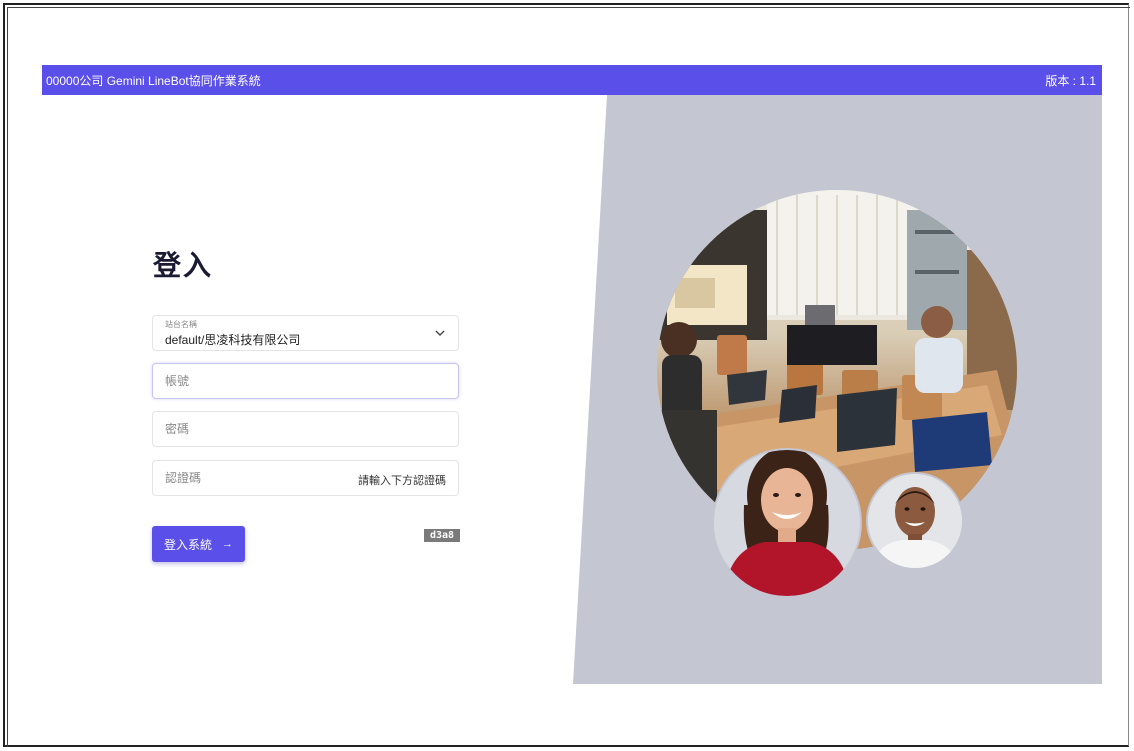 This screenshot has width=1134, height=751. I want to click on arrow-right-icon: →, so click(227, 544).